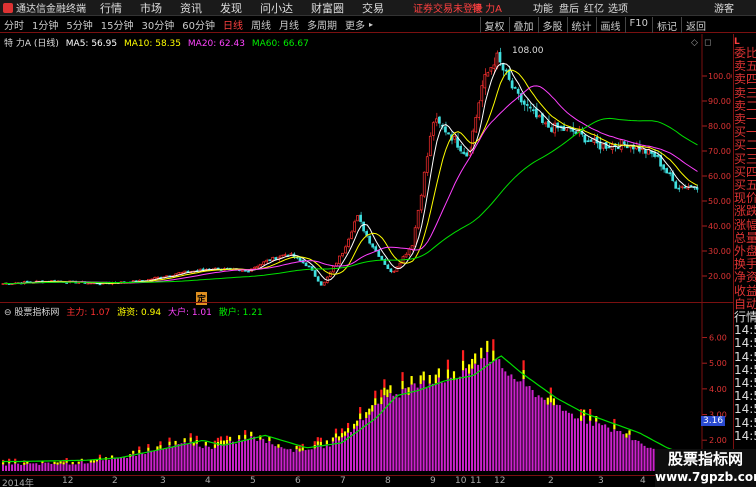 The image size is (756, 487). Describe the element at coordinates (45, 24) in the screenshot. I see `period-1min: 1分钟` at that location.